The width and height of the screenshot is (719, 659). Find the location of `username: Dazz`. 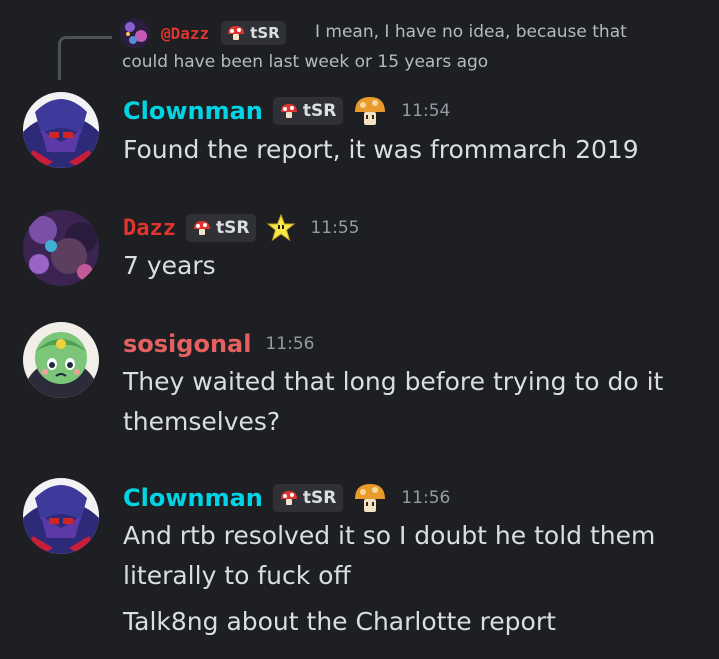

username: Dazz is located at coordinates (149, 228).